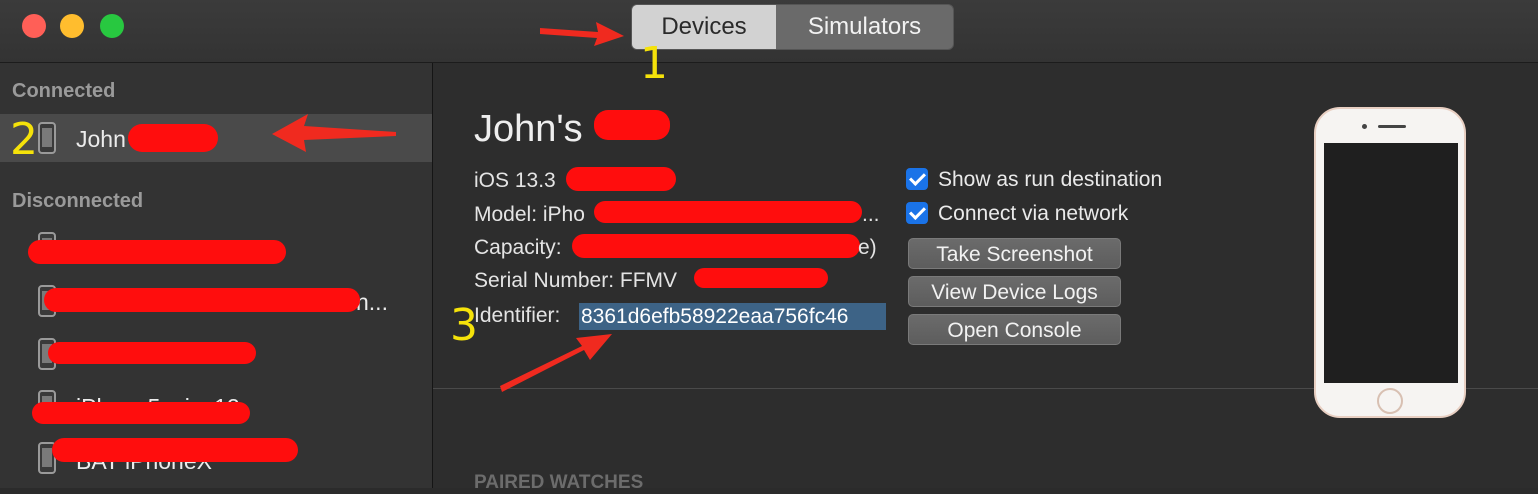 The width and height of the screenshot is (1538, 494). What do you see at coordinates (582, 34) in the screenshot?
I see `annotation-arrow-1-icon` at bounding box center [582, 34].